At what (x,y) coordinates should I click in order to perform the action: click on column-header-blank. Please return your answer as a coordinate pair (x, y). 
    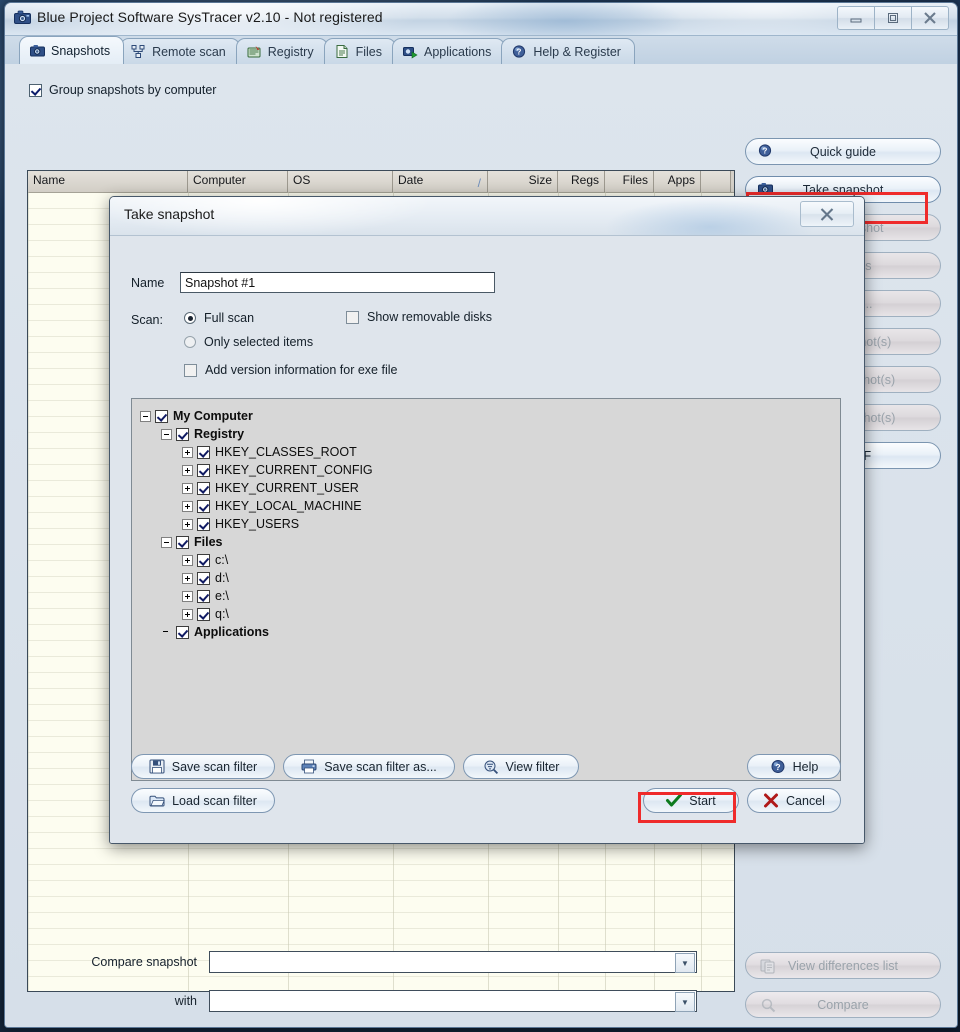
    Looking at the image, I should click on (716, 181).